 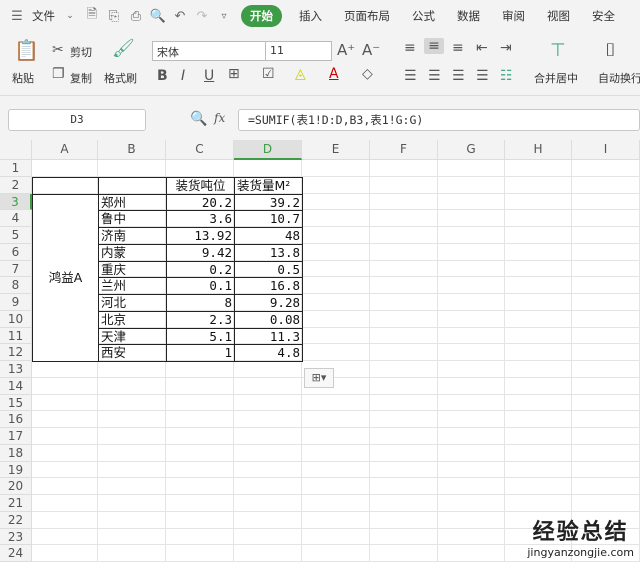 What do you see at coordinates (16, 553) in the screenshot?
I see `row-header-24: 24` at bounding box center [16, 553].